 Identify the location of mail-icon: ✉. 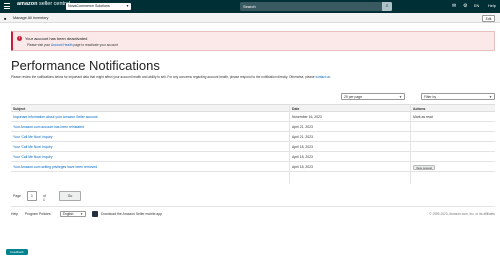
(454, 6).